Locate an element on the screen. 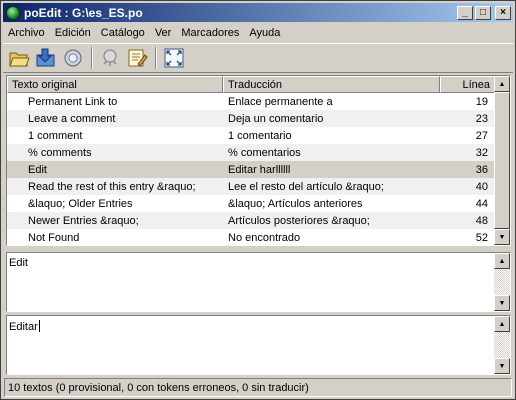 The image size is (516, 400). row-line-number: 44 is located at coordinates (481, 203).